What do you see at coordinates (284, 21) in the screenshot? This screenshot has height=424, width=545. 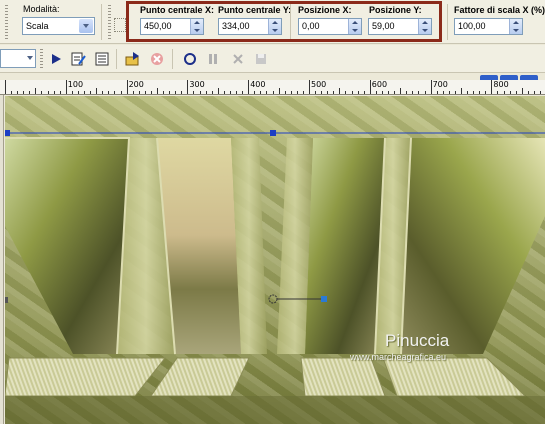 I see `highlight-box` at bounding box center [284, 21].